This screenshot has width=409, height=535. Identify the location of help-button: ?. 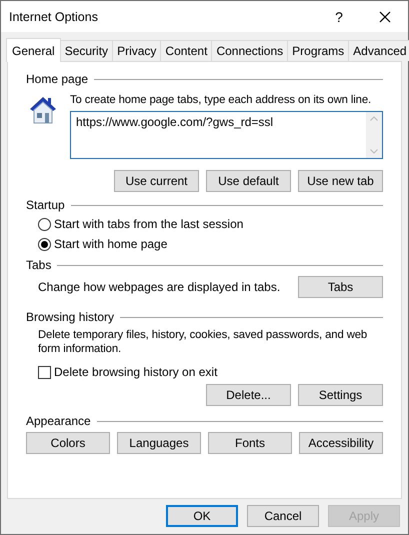
(339, 16).